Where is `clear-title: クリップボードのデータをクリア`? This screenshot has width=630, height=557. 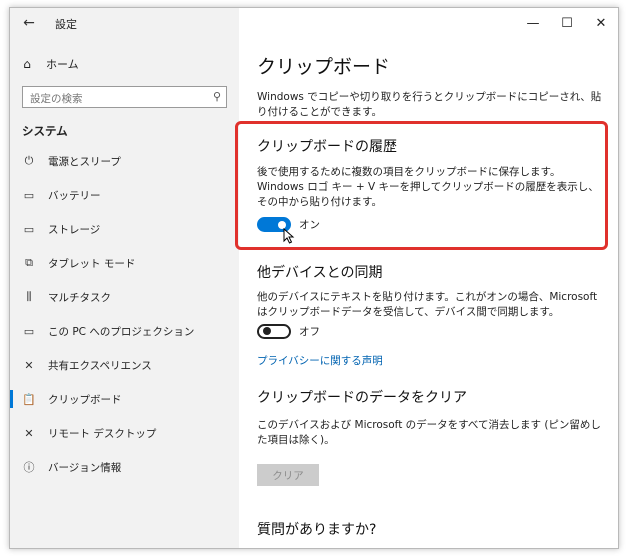
clear-title: クリップボードのデータをクリア is located at coordinates (362, 398).